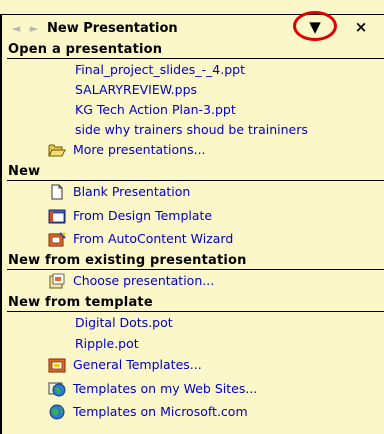 Image resolution: width=384 pixels, height=434 pixels. Describe the element at coordinates (107, 344) in the screenshot. I see `template-file-link: Ripple.pot` at that location.